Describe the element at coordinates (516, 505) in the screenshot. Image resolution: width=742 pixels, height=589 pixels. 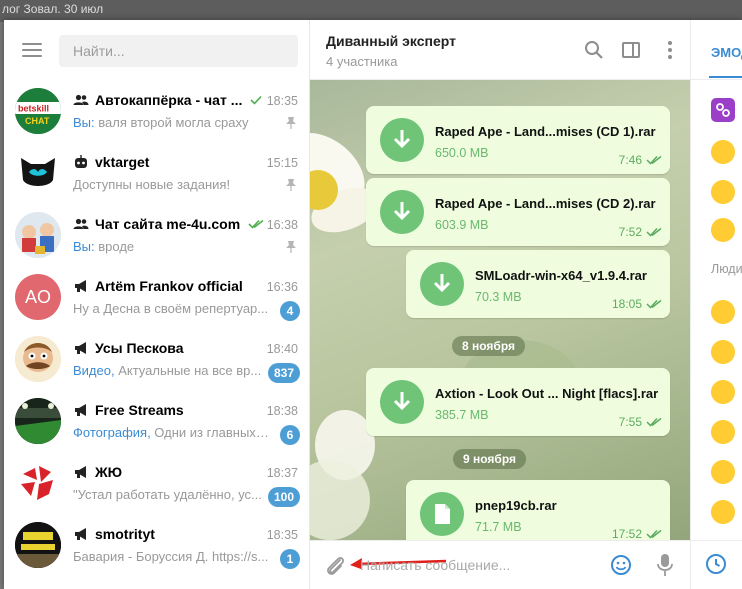
I see `file-name: pnep19cb.rar` at that location.